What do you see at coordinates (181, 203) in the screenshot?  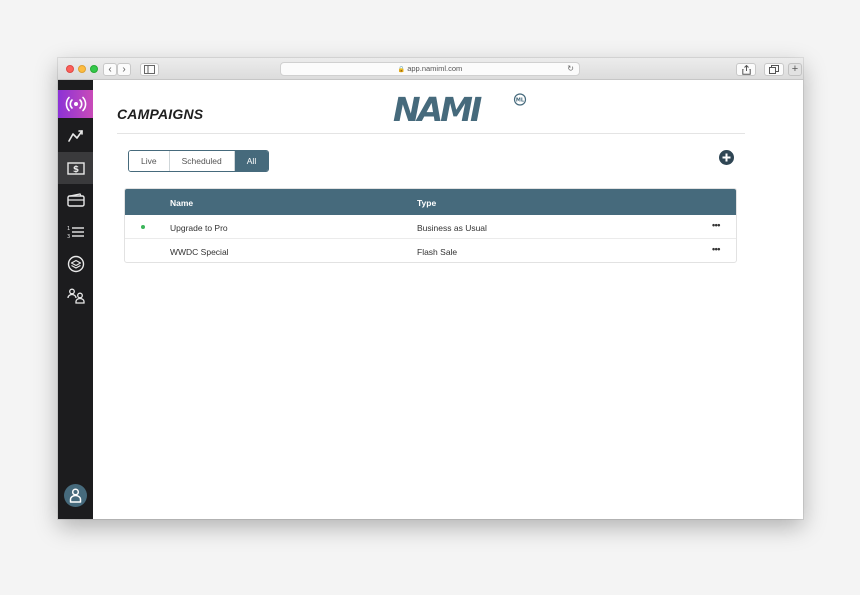 I see `column-header-name: Name` at bounding box center [181, 203].